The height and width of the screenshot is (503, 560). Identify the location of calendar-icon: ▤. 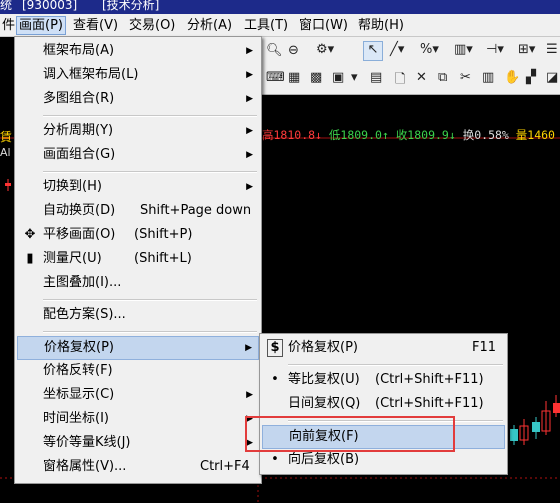
(376, 77).